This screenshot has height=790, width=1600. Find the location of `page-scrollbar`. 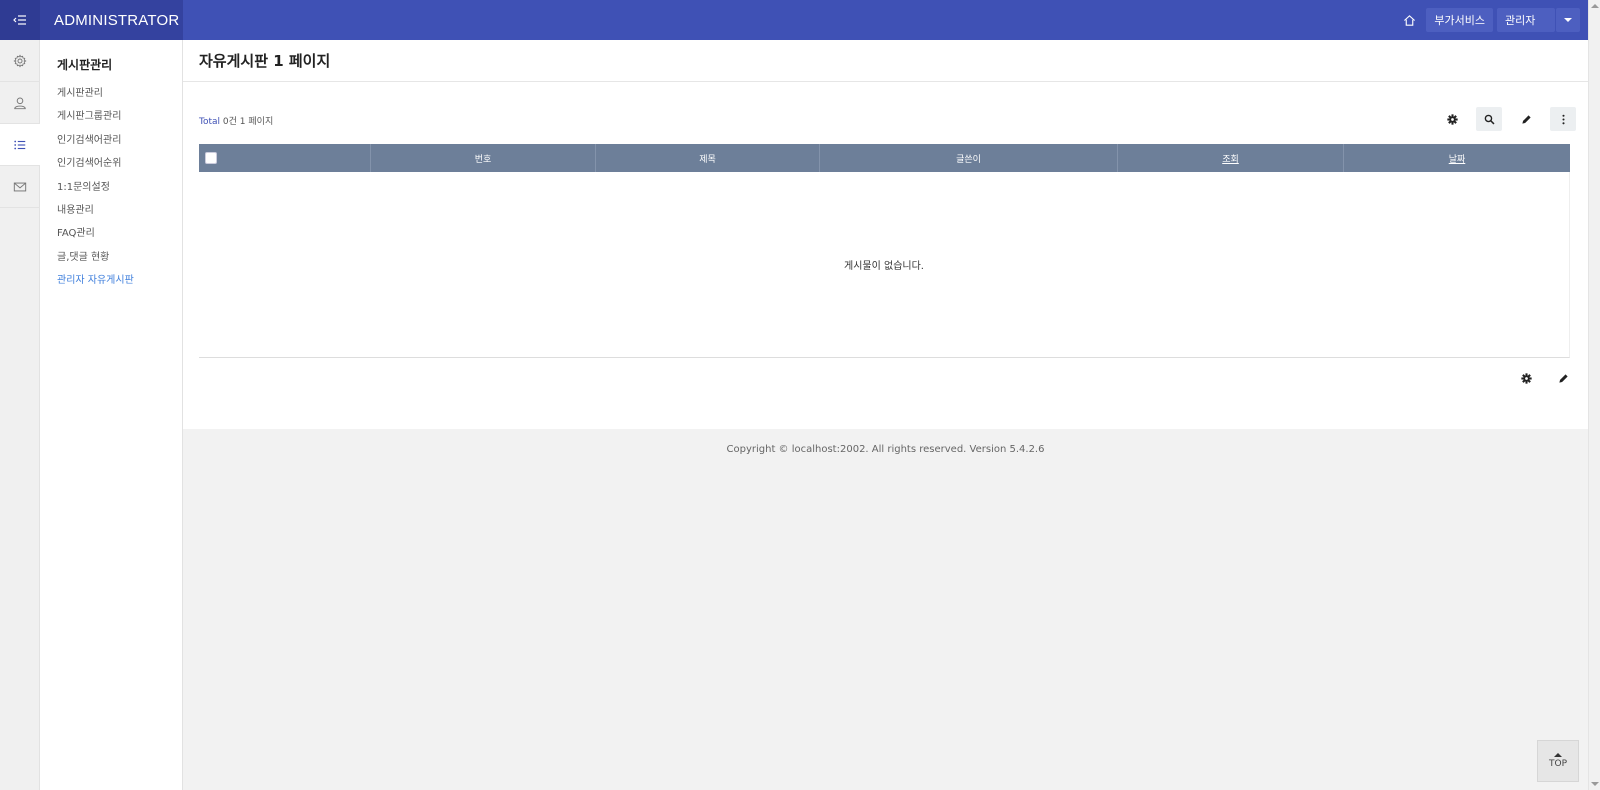

page-scrollbar is located at coordinates (1594, 395).